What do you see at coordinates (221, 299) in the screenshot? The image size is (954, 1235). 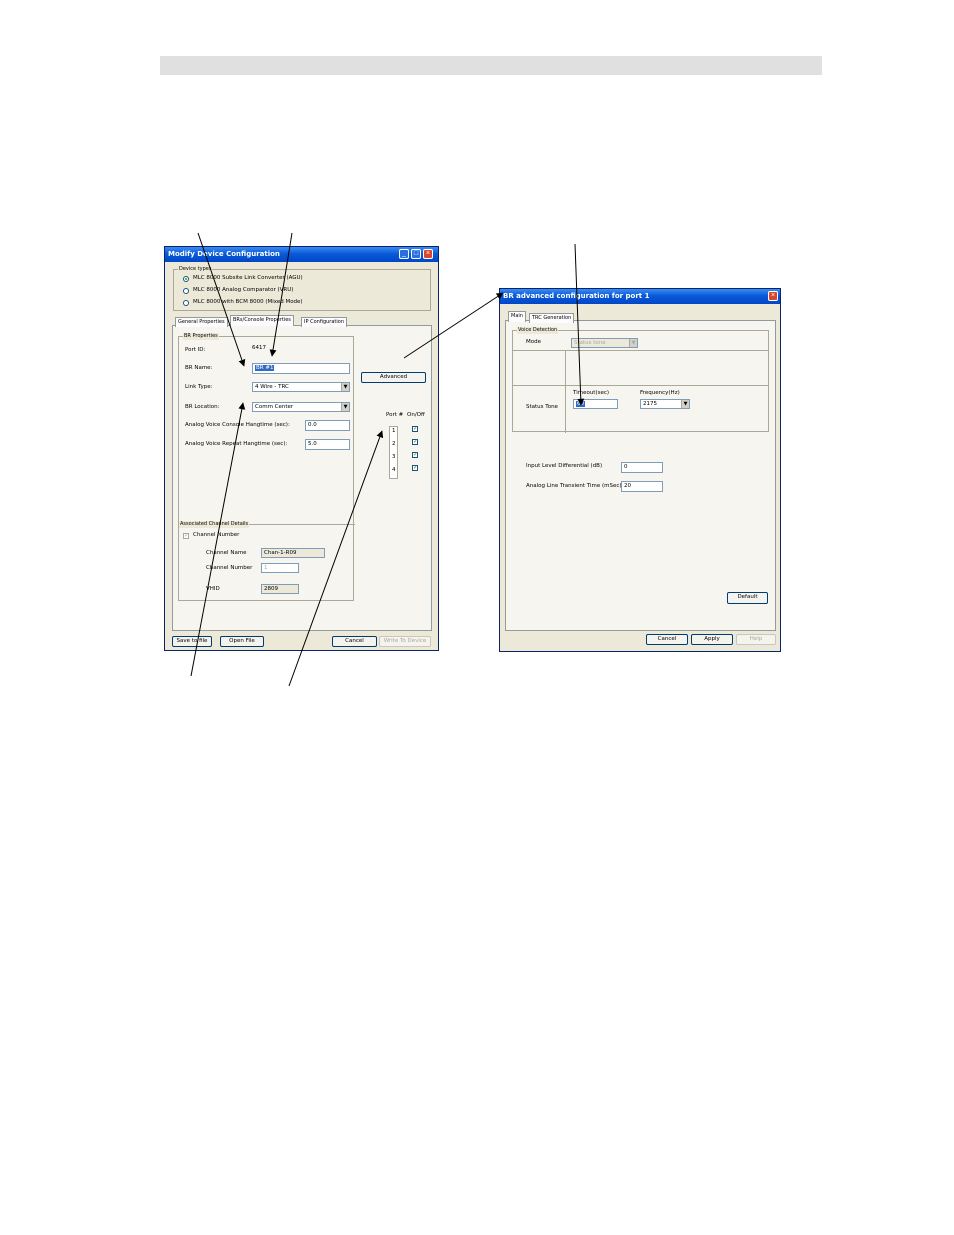 I see `arrow-br-name` at bounding box center [221, 299].